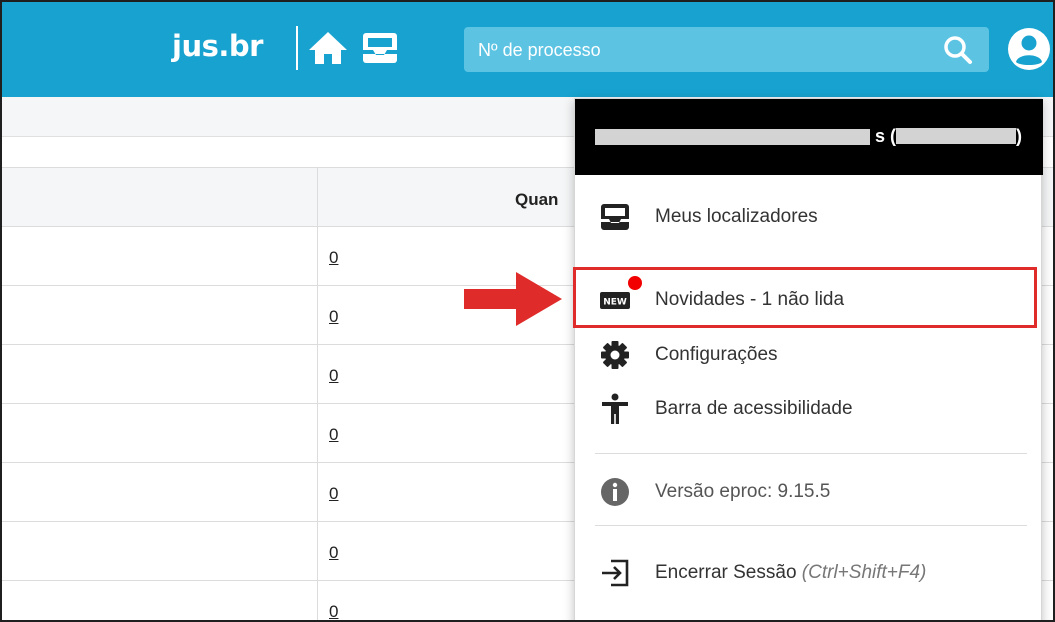 The width and height of the screenshot is (1055, 622). What do you see at coordinates (791, 572) in the screenshot?
I see `menu-item-label: Encerrar Sessão (Ctrl+Shift+F4)` at bounding box center [791, 572].